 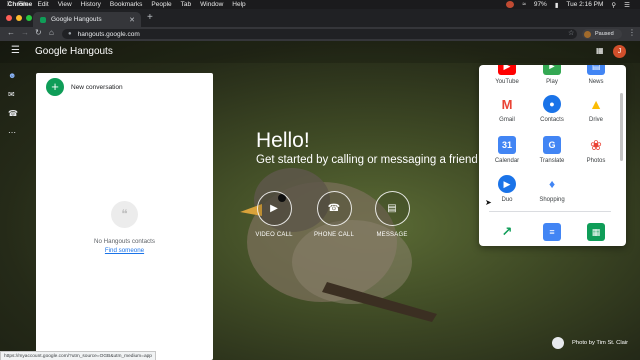 I want to click on more-menu-icon: ⋮, so click(x=632, y=32).